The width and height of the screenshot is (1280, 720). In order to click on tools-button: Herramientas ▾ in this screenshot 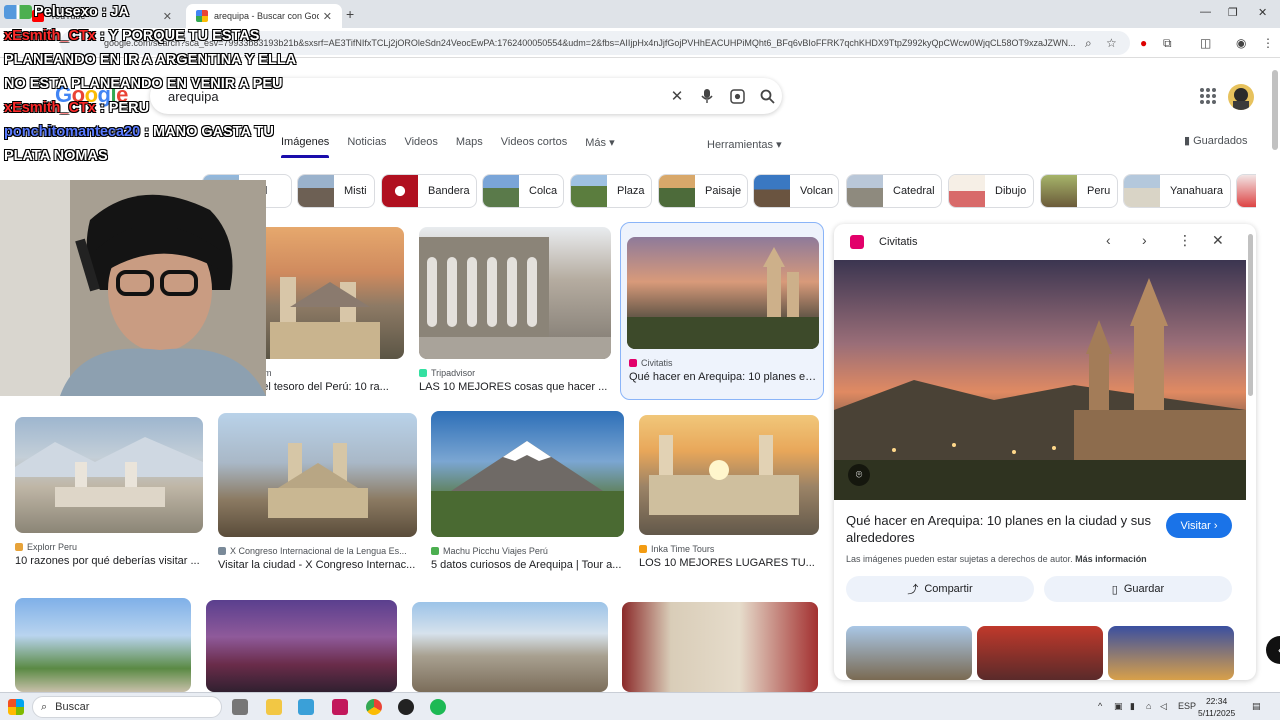, I will do `click(744, 144)`.